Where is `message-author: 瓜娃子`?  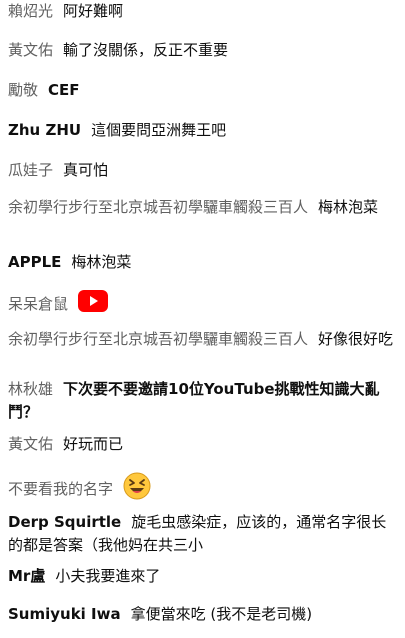
message-author: 瓜娃子 is located at coordinates (30, 170).